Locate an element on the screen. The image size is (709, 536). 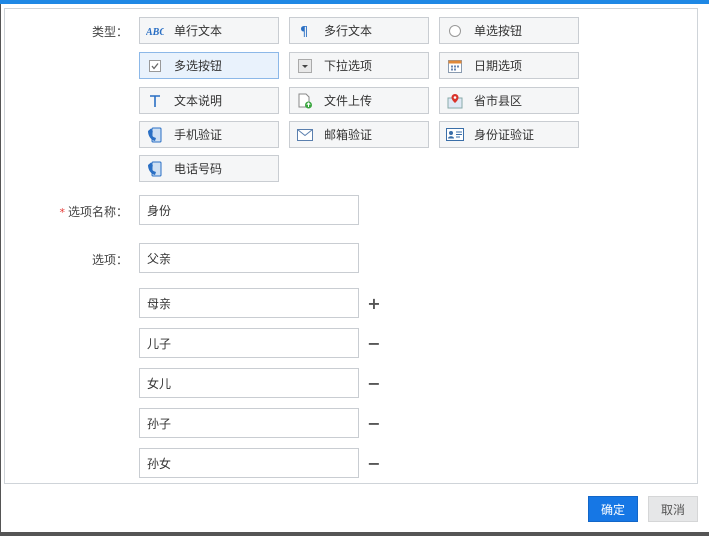
type-label: 类型： is located at coordinates (109, 32).